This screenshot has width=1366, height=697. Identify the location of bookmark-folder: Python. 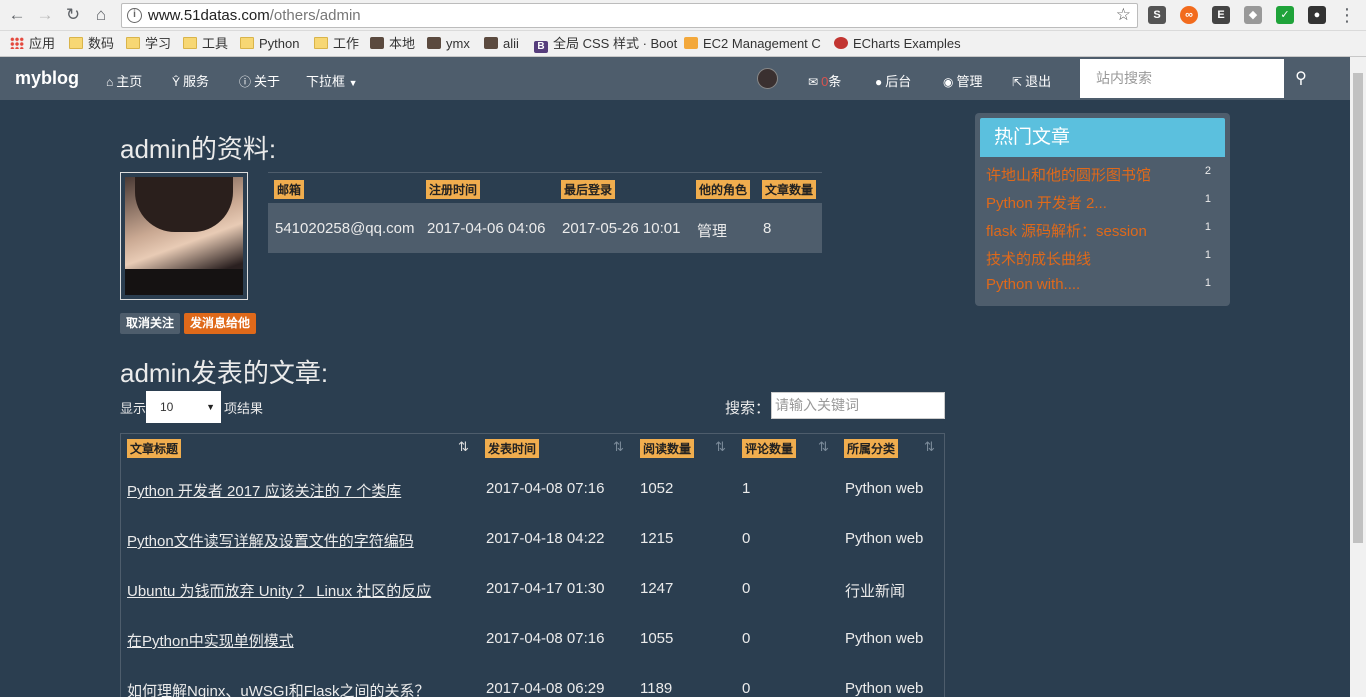
(269, 44).